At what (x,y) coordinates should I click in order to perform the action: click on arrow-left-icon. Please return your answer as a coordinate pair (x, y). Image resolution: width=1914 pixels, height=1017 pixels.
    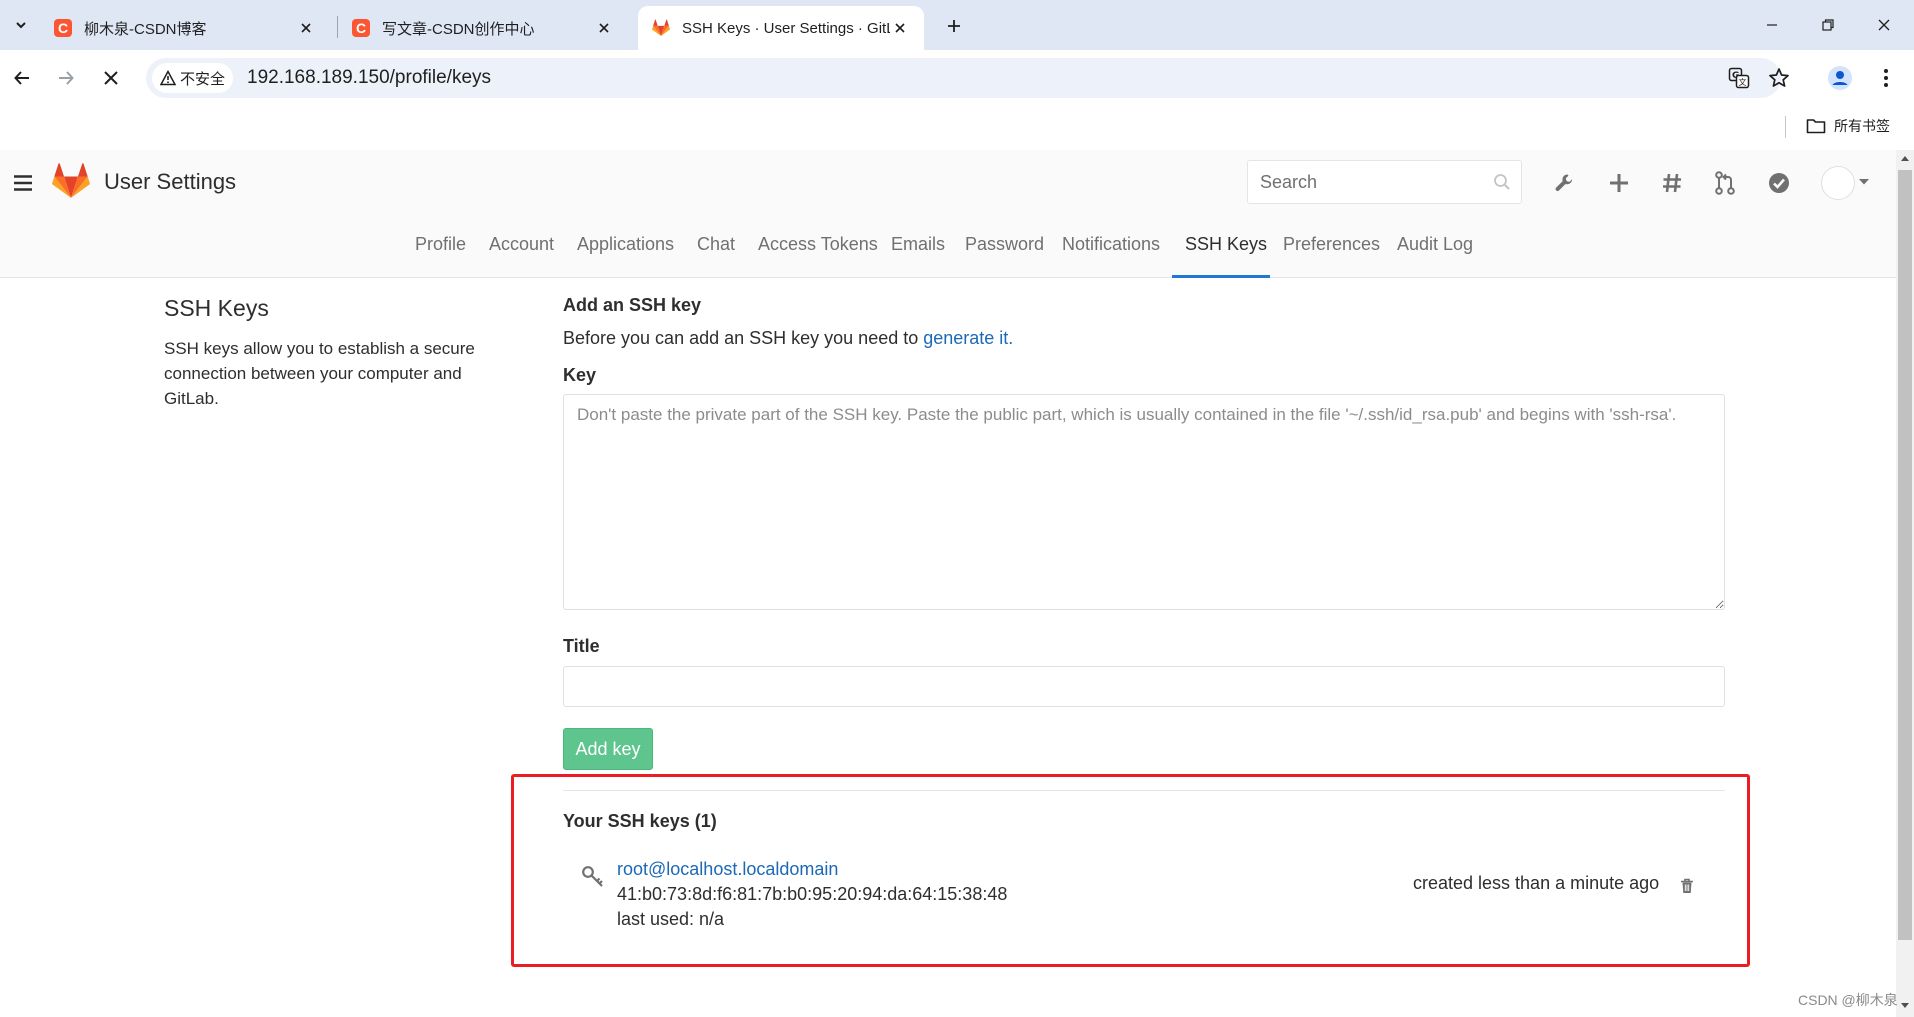
    Looking at the image, I should click on (21, 78).